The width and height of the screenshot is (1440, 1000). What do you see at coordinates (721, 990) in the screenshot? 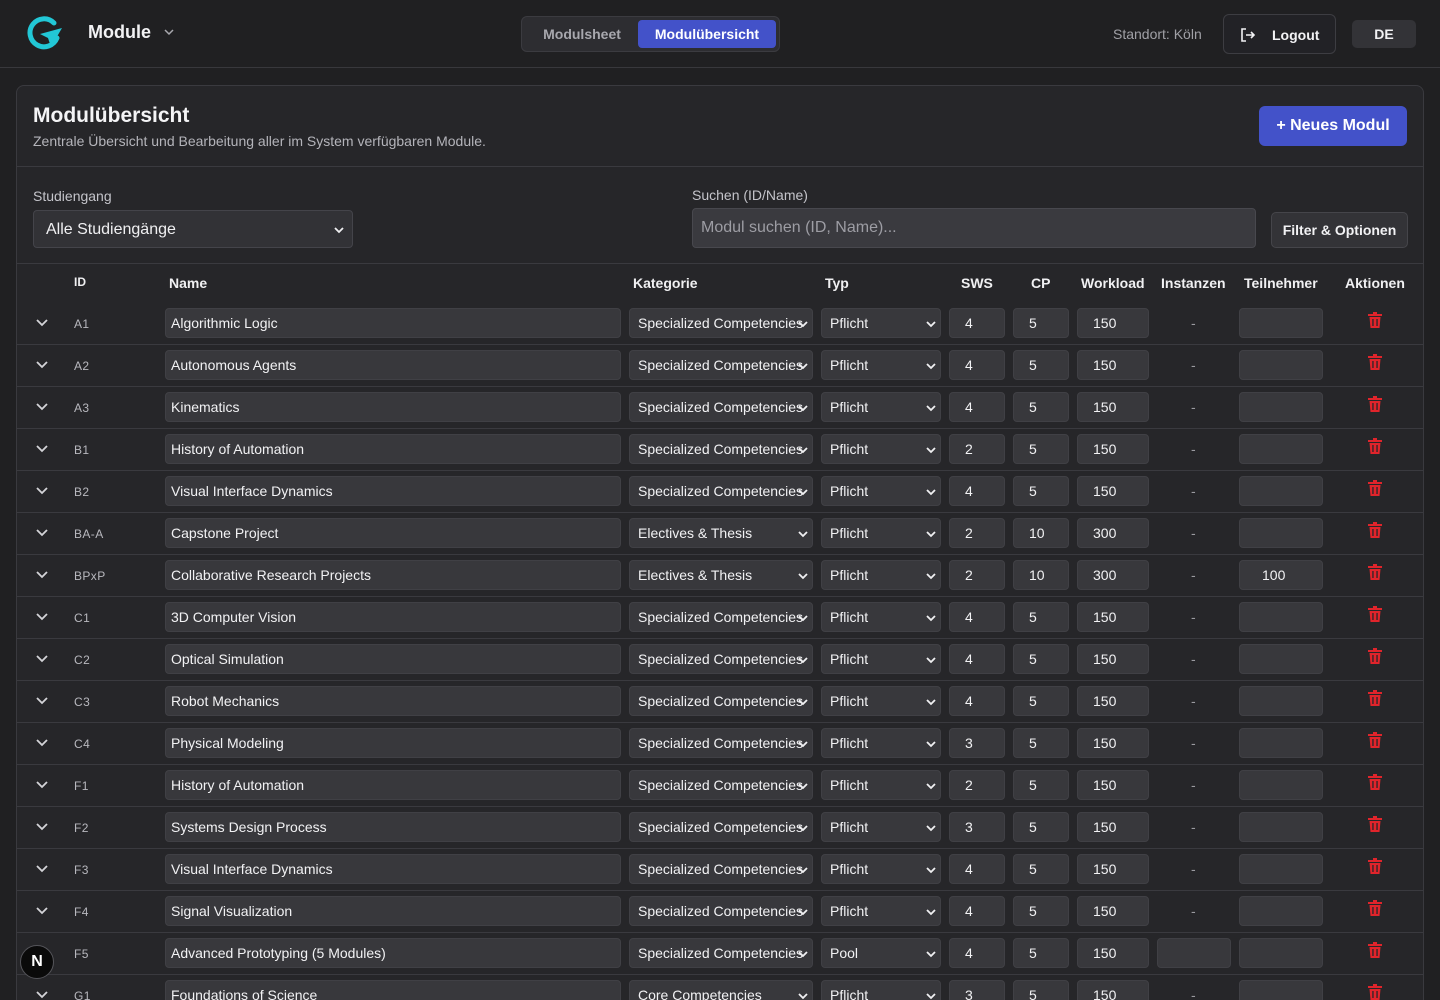
I see `kategorie-select: Core Competencies` at bounding box center [721, 990].